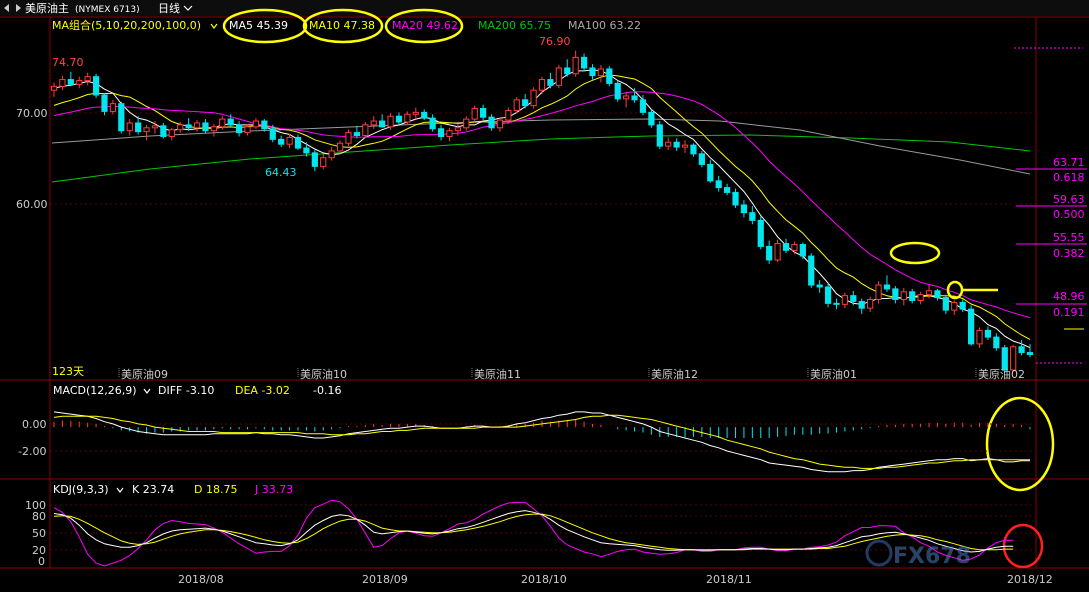 Image resolution: width=1089 pixels, height=592 pixels. I want to click on kdj-j-label: J 33.73, so click(273, 489).